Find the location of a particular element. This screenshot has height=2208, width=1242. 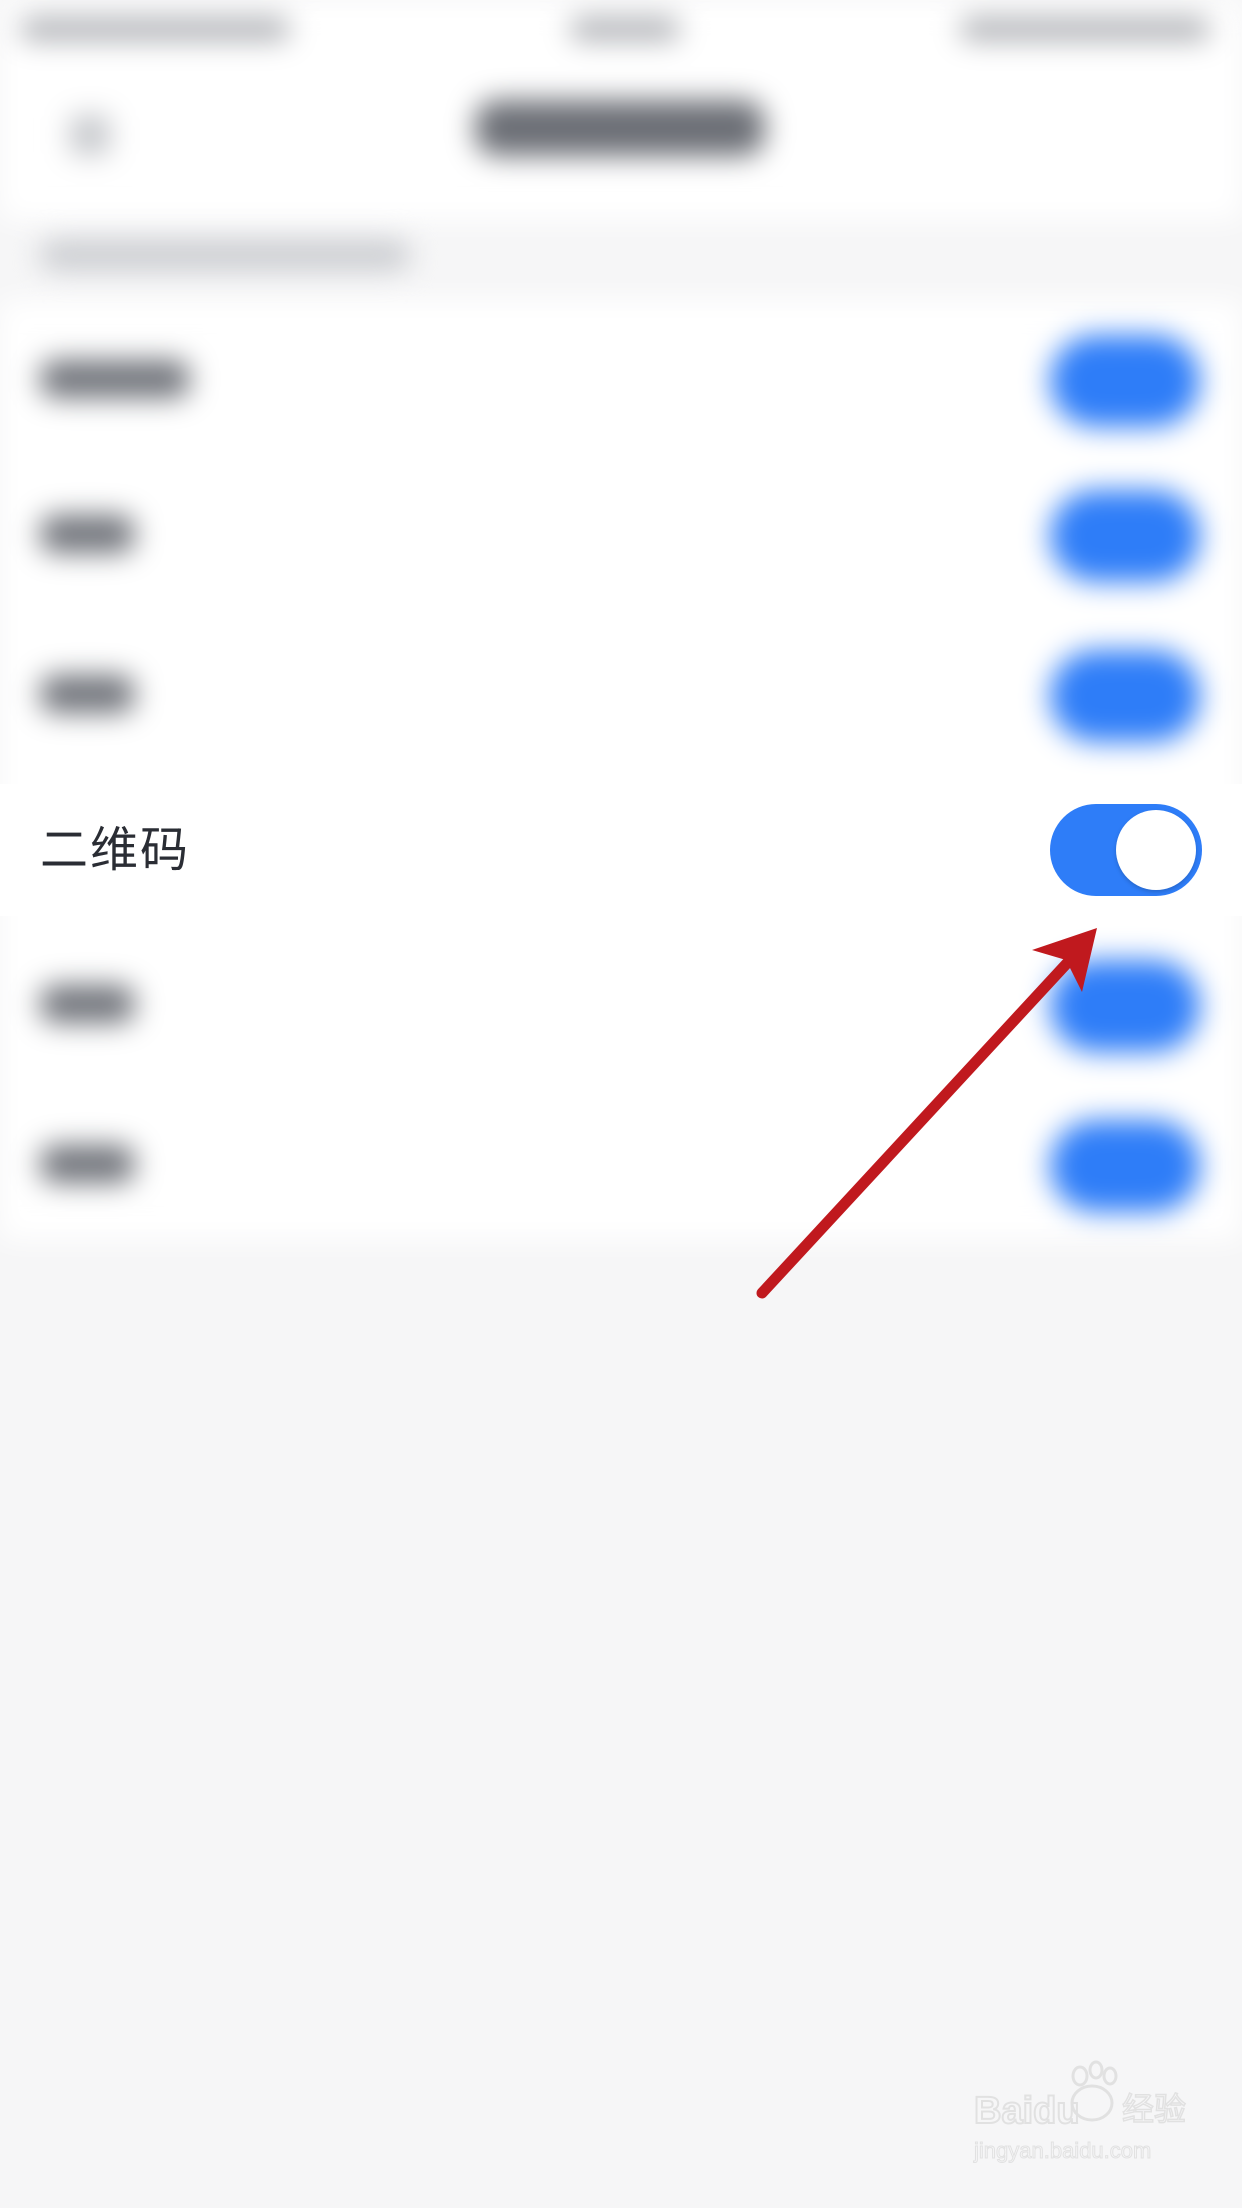

baidu-jingyan-logo: Baidu 经验 jingyan.baidu.com is located at coordinates (1080, 2112).